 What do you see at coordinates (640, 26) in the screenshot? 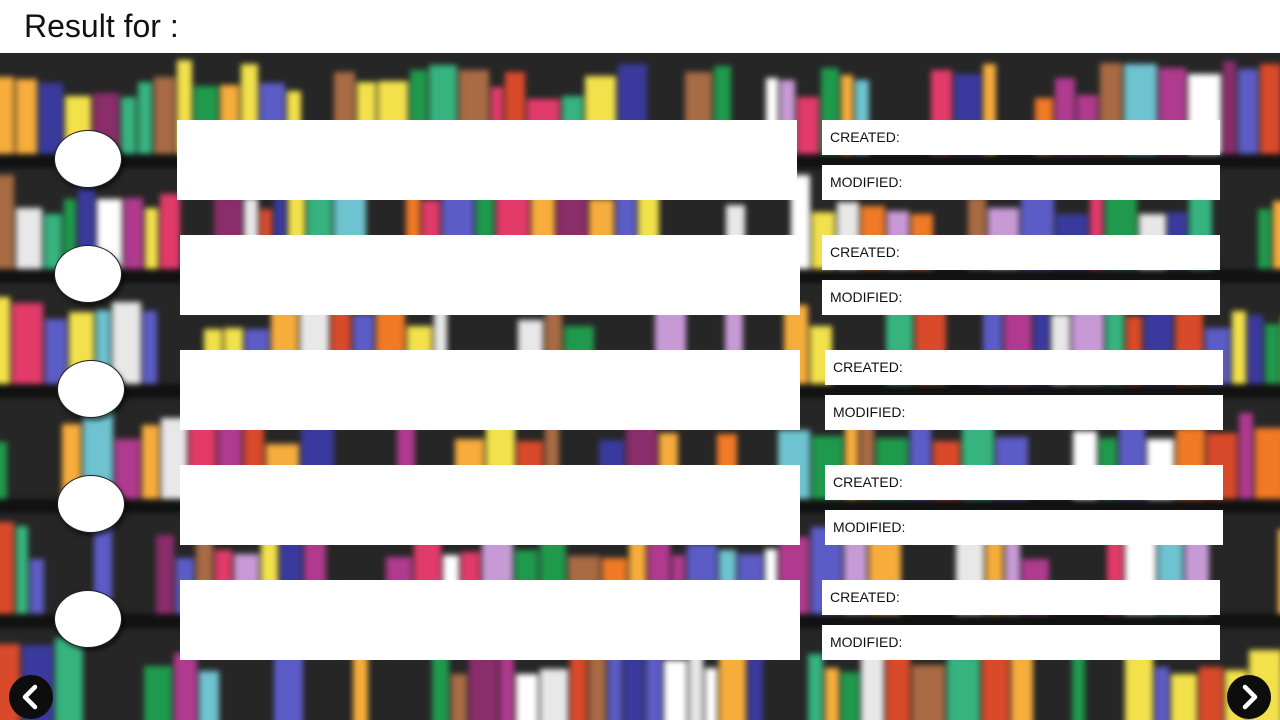
I see `header: Result for :` at bounding box center [640, 26].